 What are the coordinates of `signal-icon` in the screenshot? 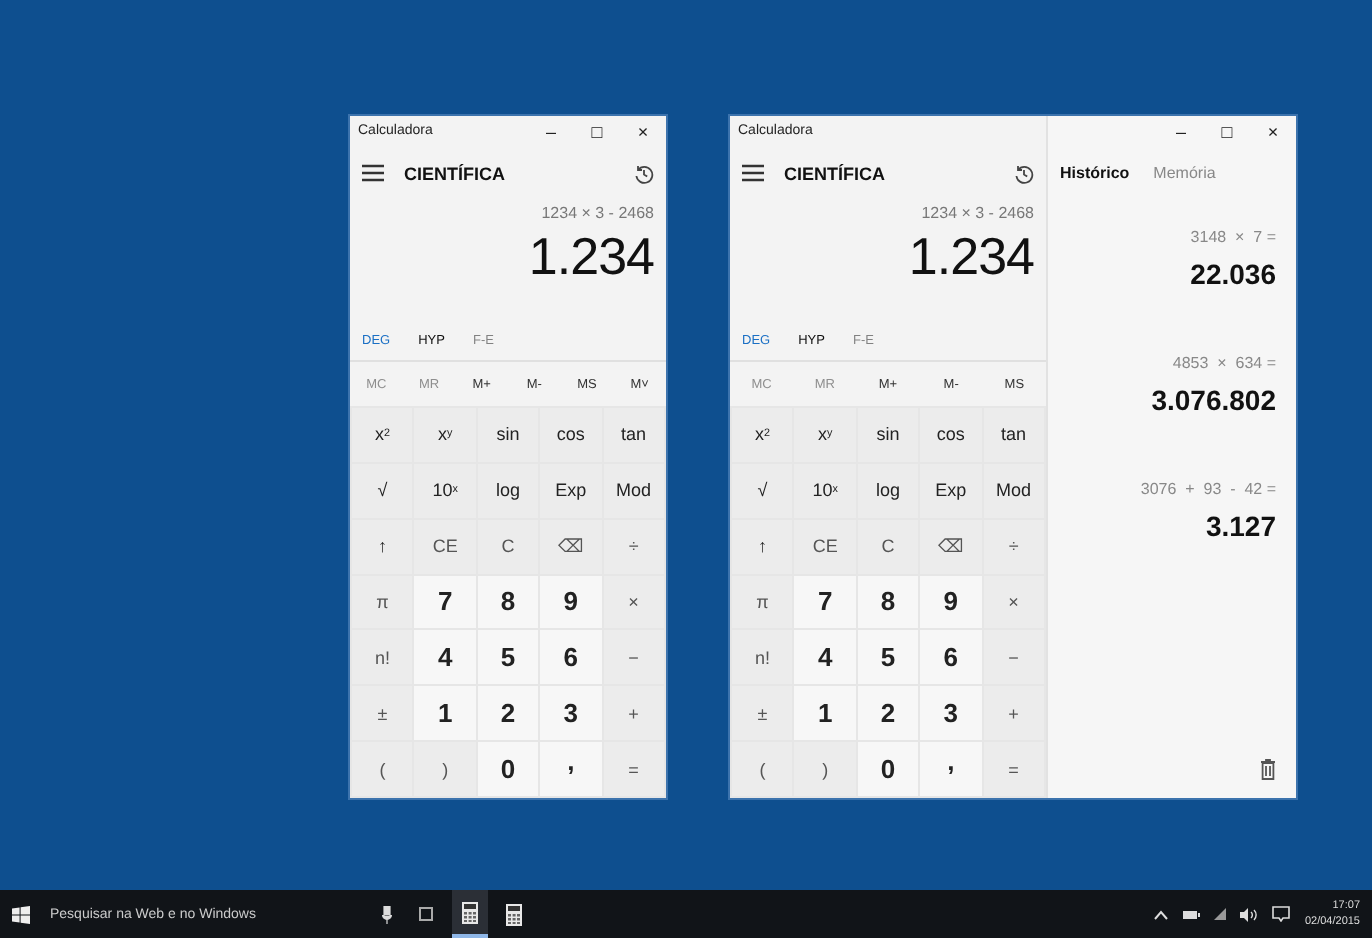 It's located at (1220, 914).